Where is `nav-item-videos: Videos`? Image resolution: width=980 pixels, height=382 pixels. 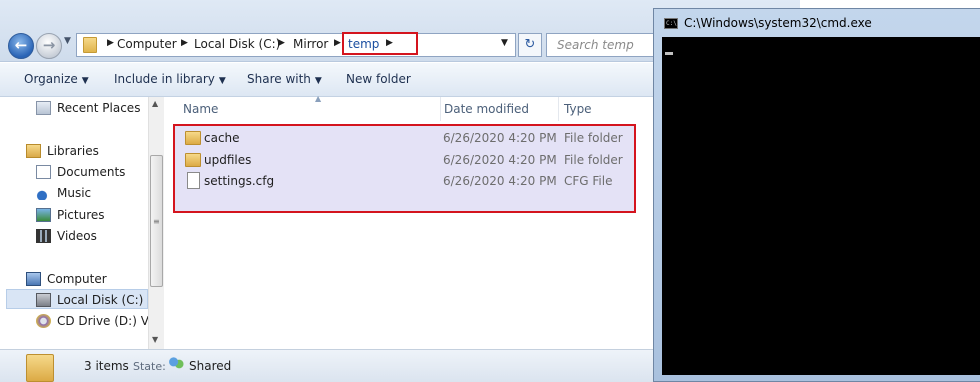
nav-item-videos: Videos is located at coordinates (66, 236).